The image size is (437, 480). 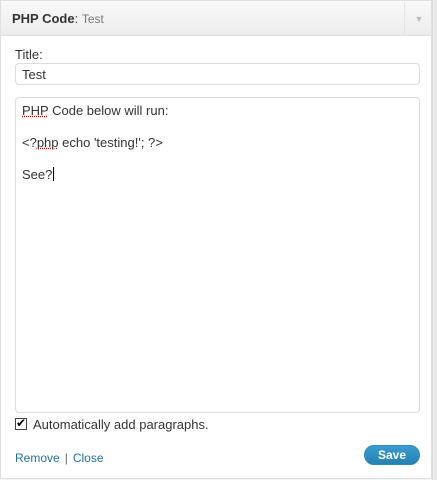 I want to click on title-label: Title:, so click(x=29, y=54).